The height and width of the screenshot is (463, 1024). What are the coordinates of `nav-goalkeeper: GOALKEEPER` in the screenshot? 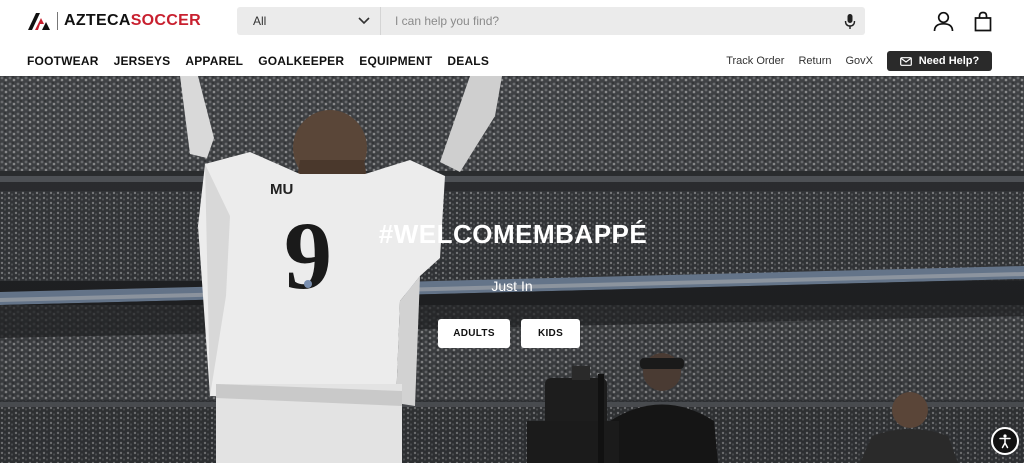 It's located at (301, 61).